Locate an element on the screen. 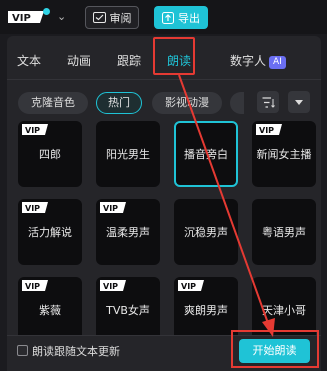 The width and height of the screenshot is (327, 371). voice-name: 紫薇 is located at coordinates (50, 310).